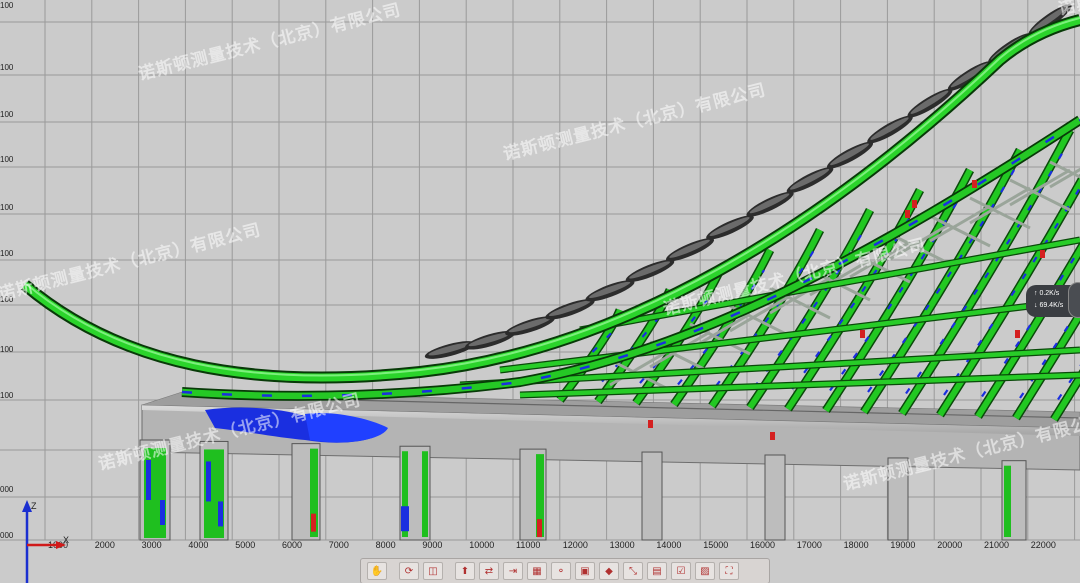 This screenshot has width=1080, height=583. I want to click on hand-icon: ✋, so click(377, 571).